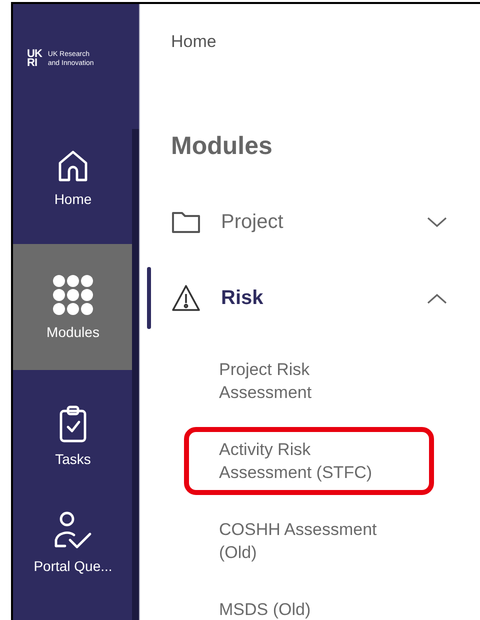 The image size is (480, 620). Describe the element at coordinates (325, 42) in the screenshot. I see `breadcrumb-link: Home` at that location.